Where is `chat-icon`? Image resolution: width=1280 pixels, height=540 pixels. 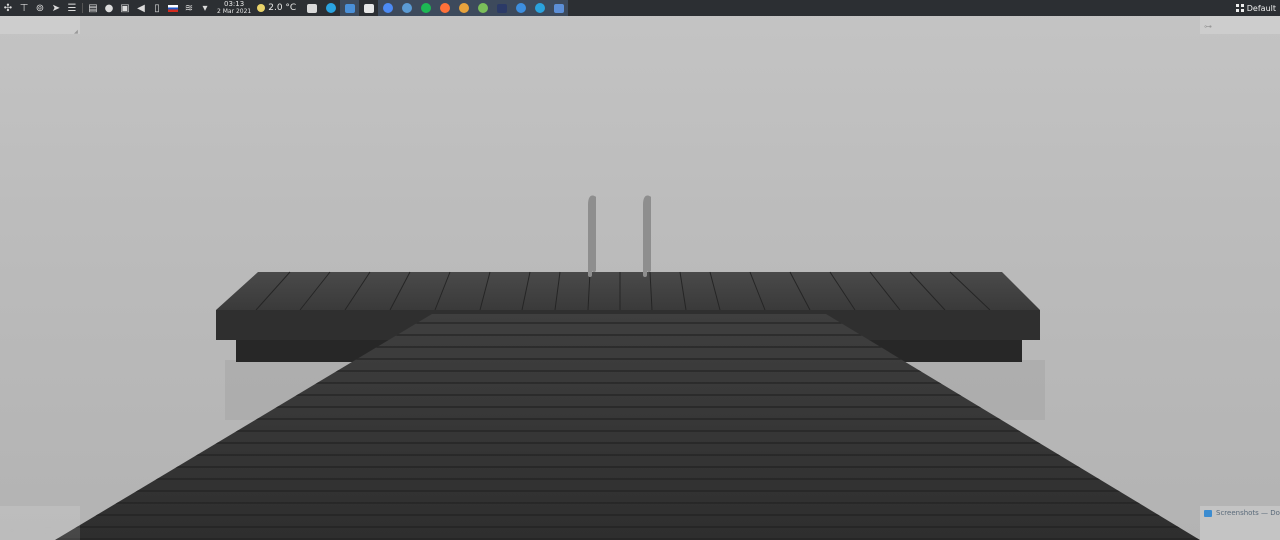
chat-icon is located at coordinates (558, 8).